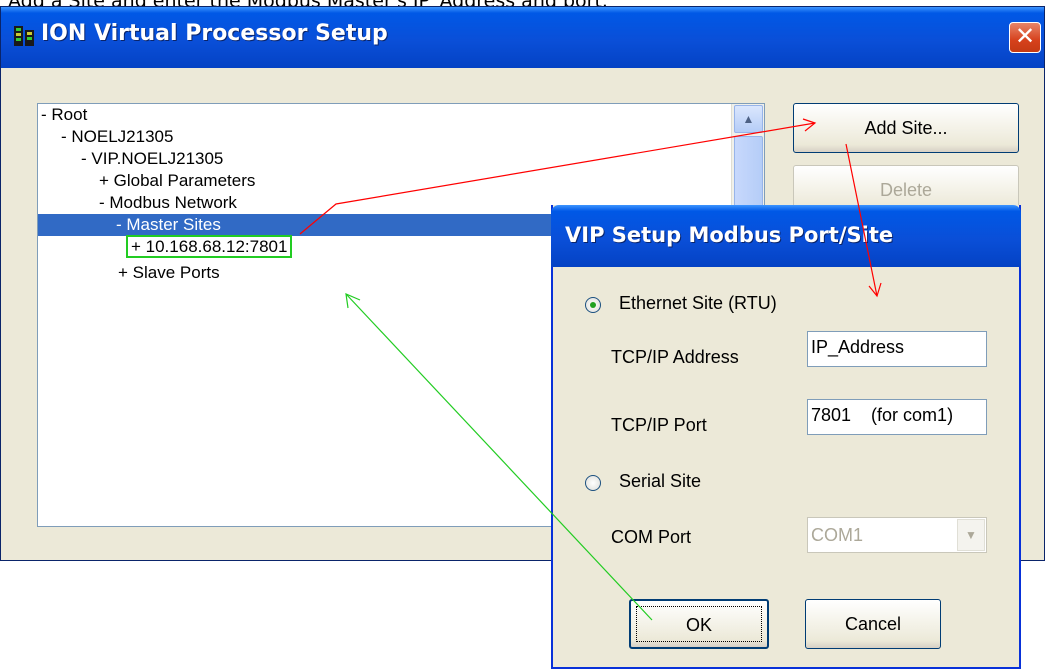  I want to click on scroll-up-icon: ▲, so click(748, 119).